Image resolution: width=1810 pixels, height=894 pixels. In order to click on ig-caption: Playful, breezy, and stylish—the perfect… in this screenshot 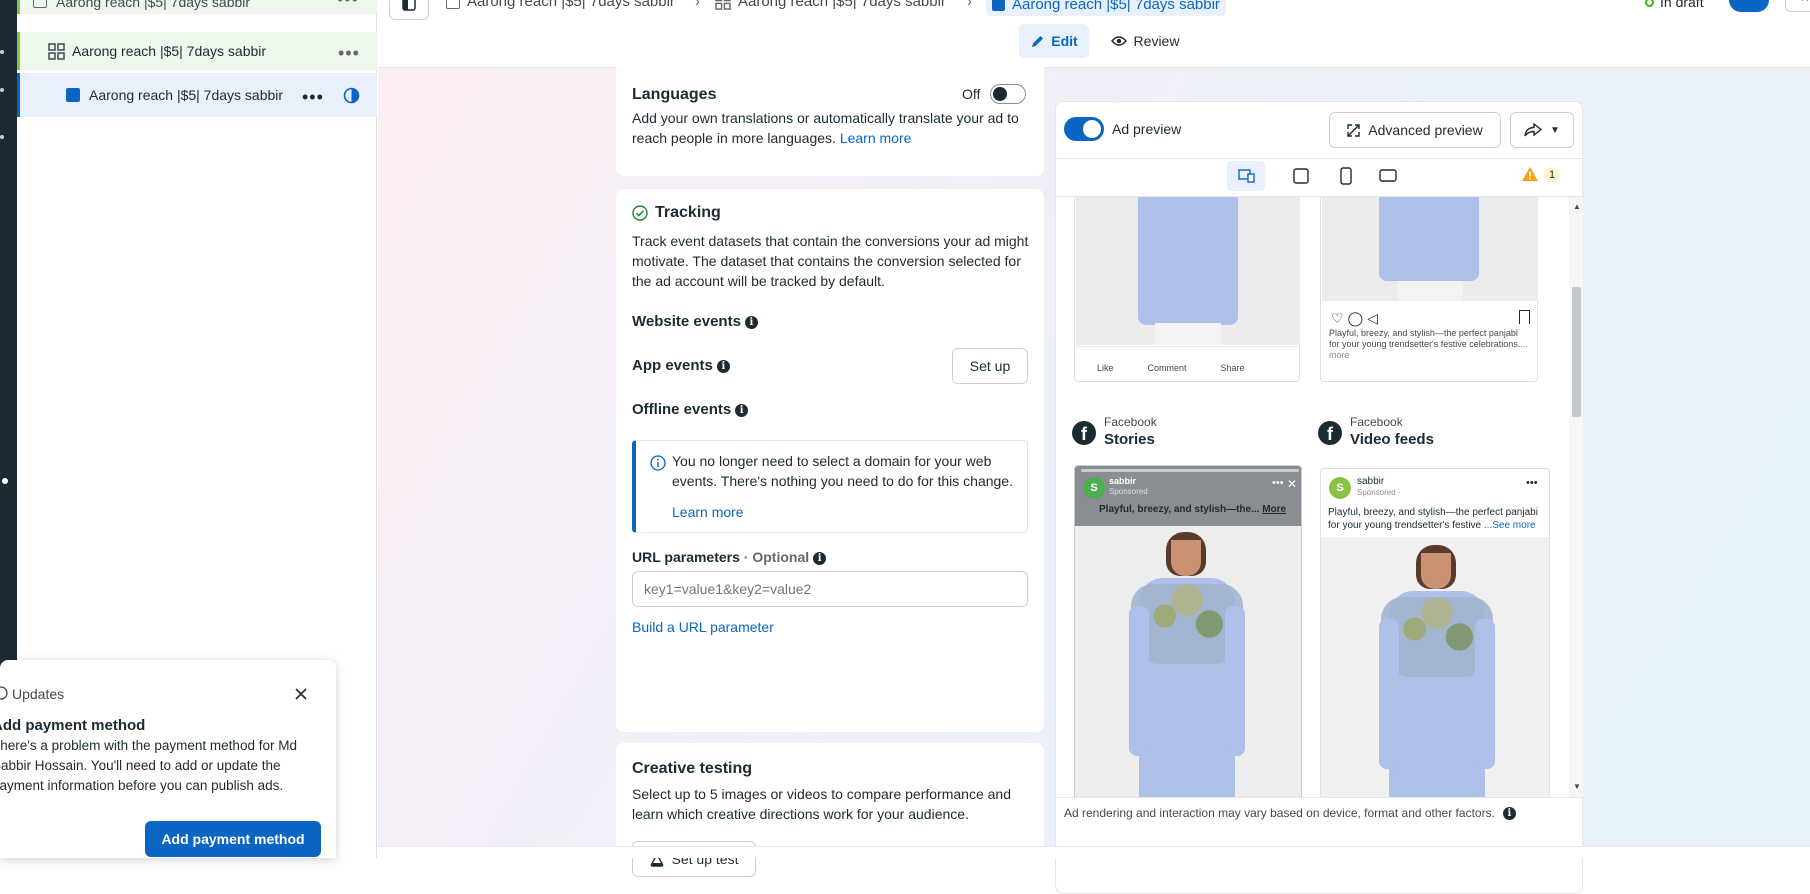, I will do `click(1429, 344)`.